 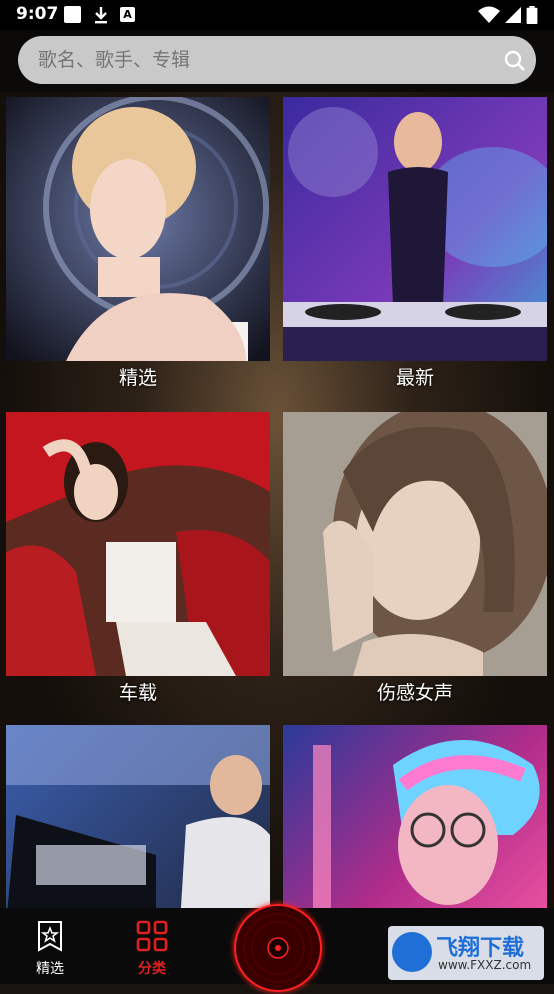 I want to click on wifi-icon, so click(x=489, y=14).